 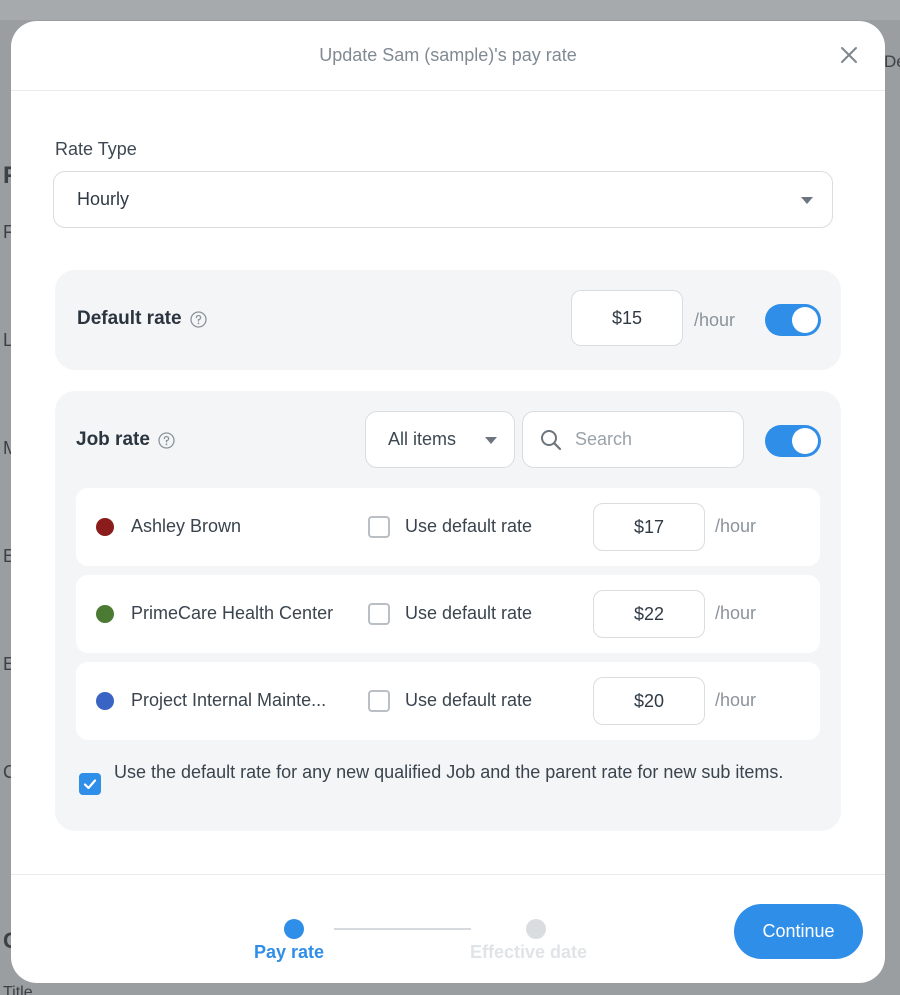 I want to click on job-rate-title: Job rate, so click(x=125, y=440).